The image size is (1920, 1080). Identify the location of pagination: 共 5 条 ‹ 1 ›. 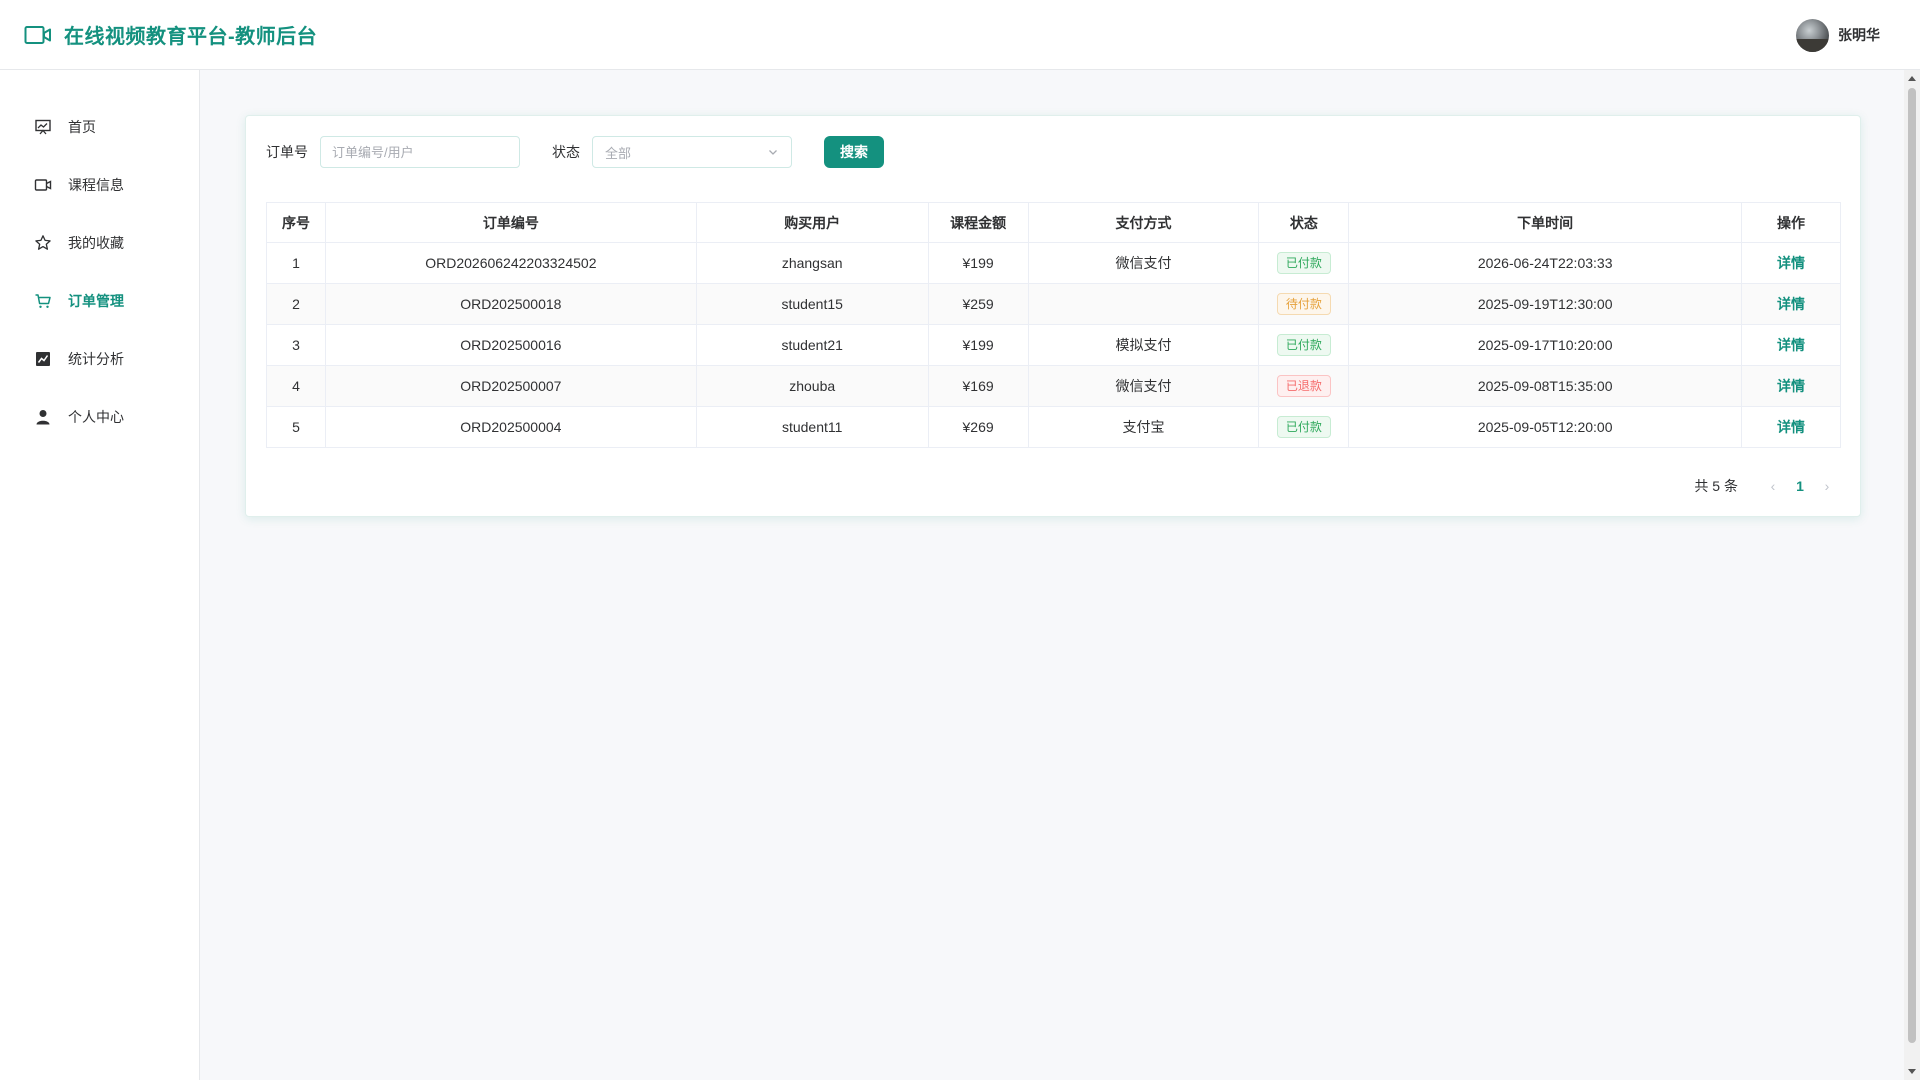
(1766, 486).